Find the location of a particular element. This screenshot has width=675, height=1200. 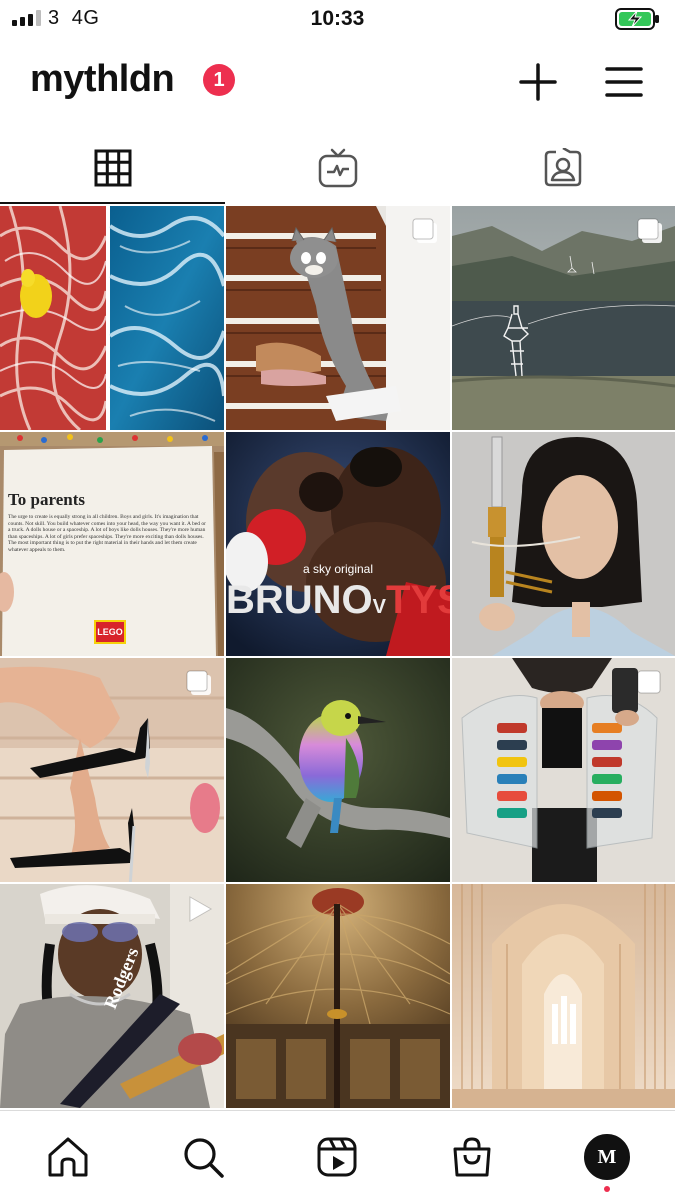

nav-search-button is located at coordinates (203, 1157).